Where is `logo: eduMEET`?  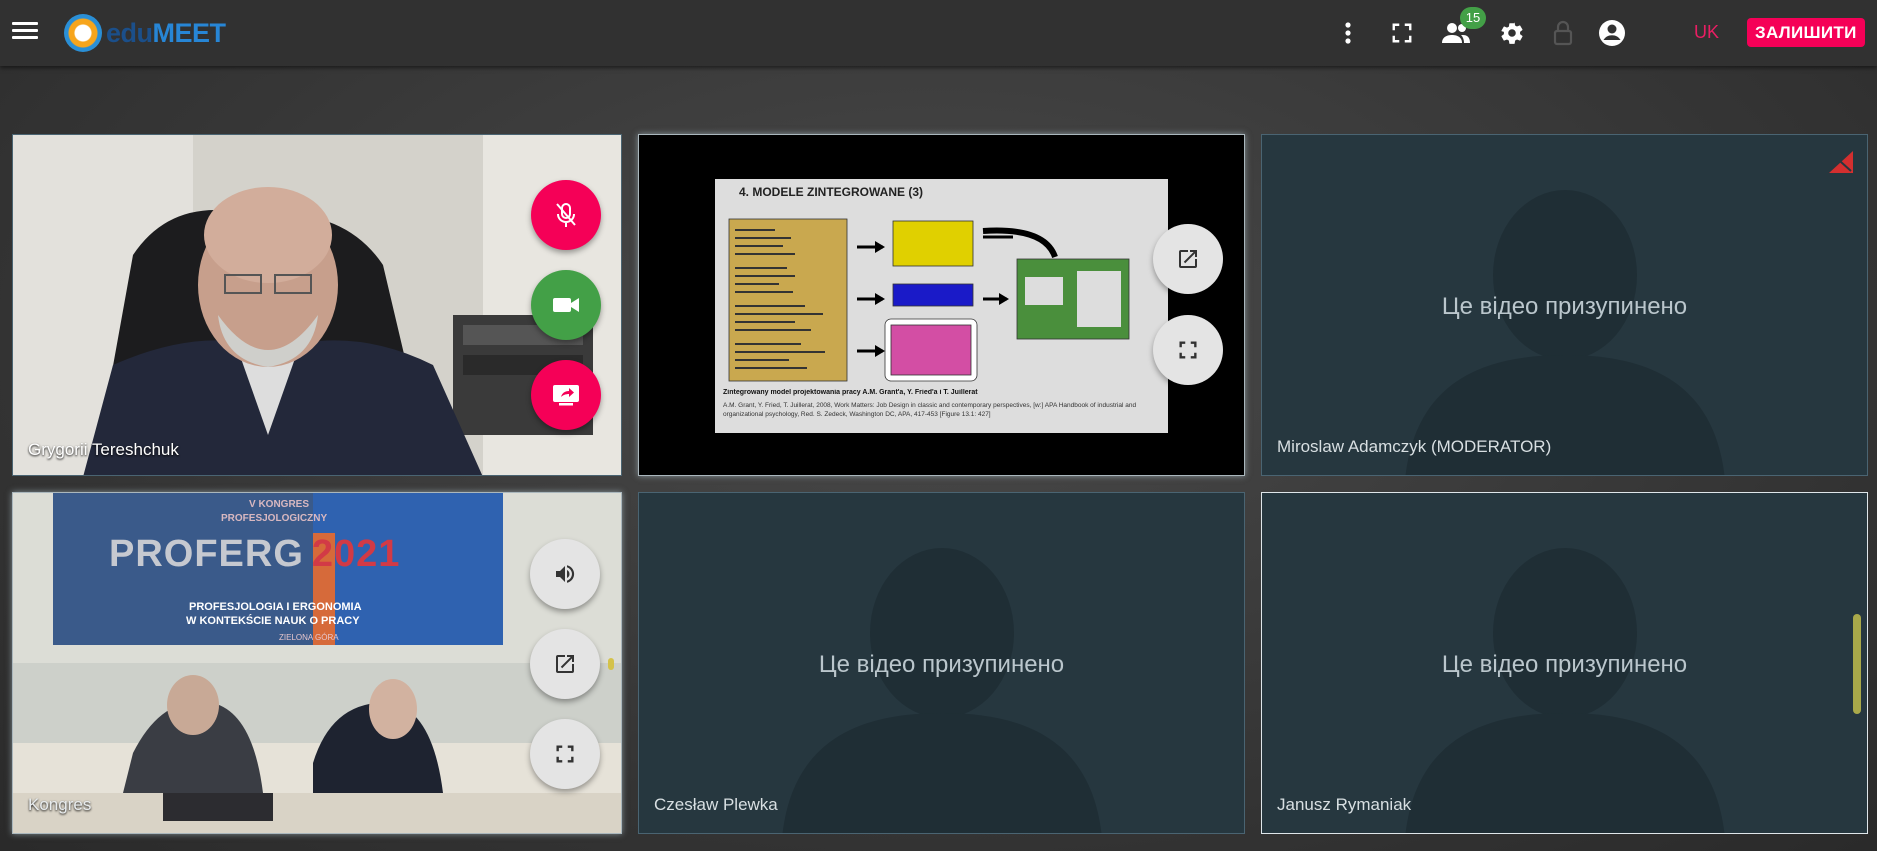 logo: eduMEET is located at coordinates (145, 33).